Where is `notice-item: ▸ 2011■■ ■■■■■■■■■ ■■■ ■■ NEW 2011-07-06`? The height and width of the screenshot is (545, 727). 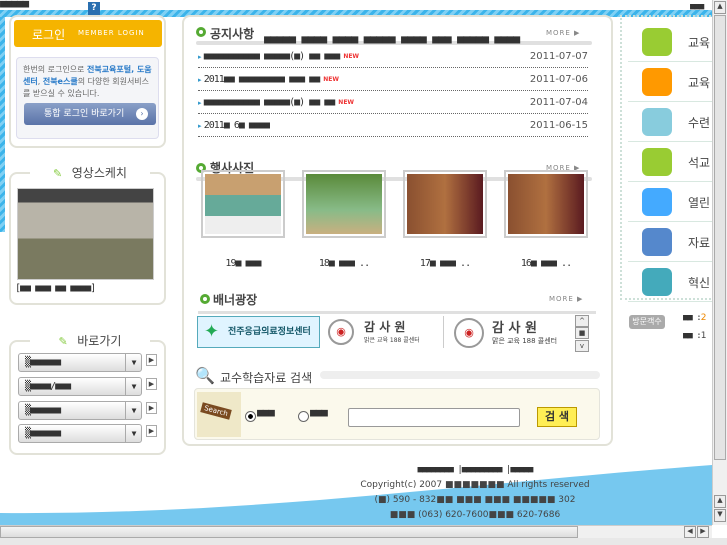 notice-item: ▸ 2011■■ ■■■■■■■■■ ■■■ ■■ NEW 2011-07-06 is located at coordinates (393, 80).